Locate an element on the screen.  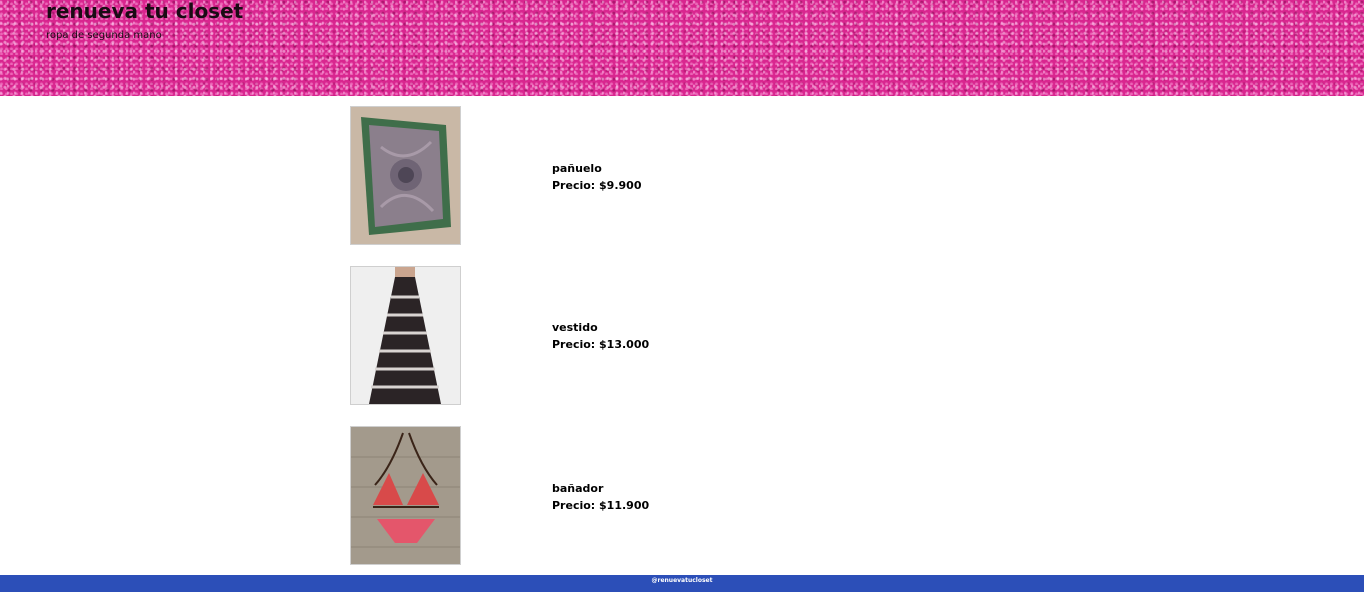
site-subtitle: ropa de segunda mano is located at coordinates (104, 35).